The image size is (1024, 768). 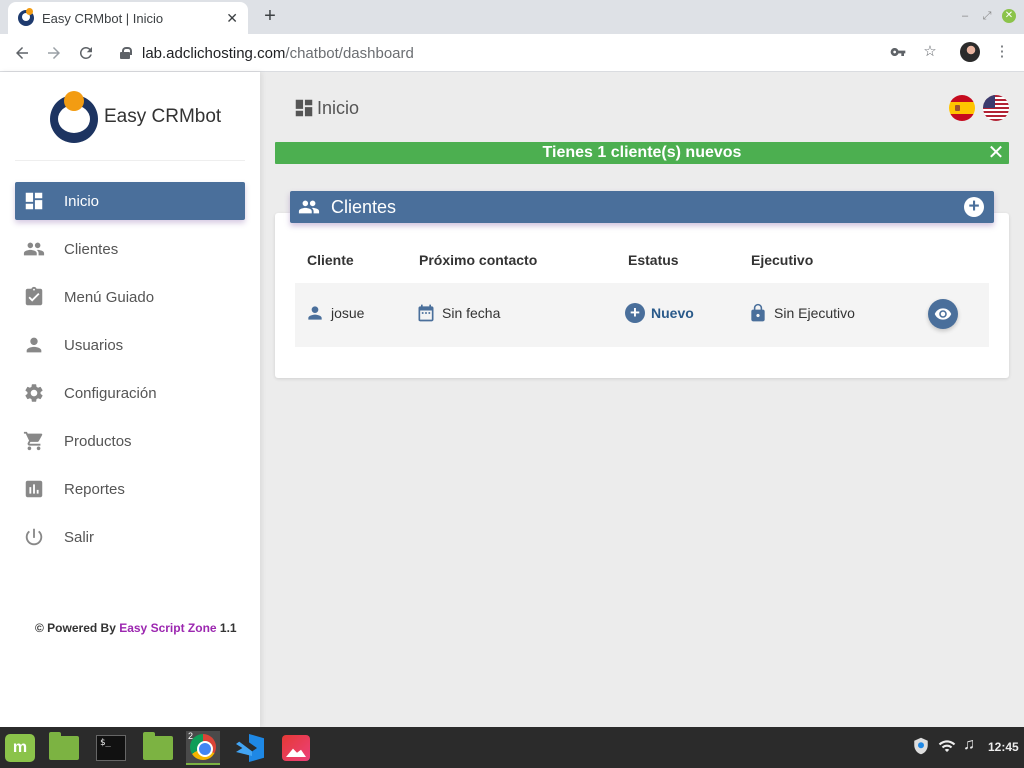 I want to click on menu-dots-icon: ⋮, so click(x=1002, y=52).